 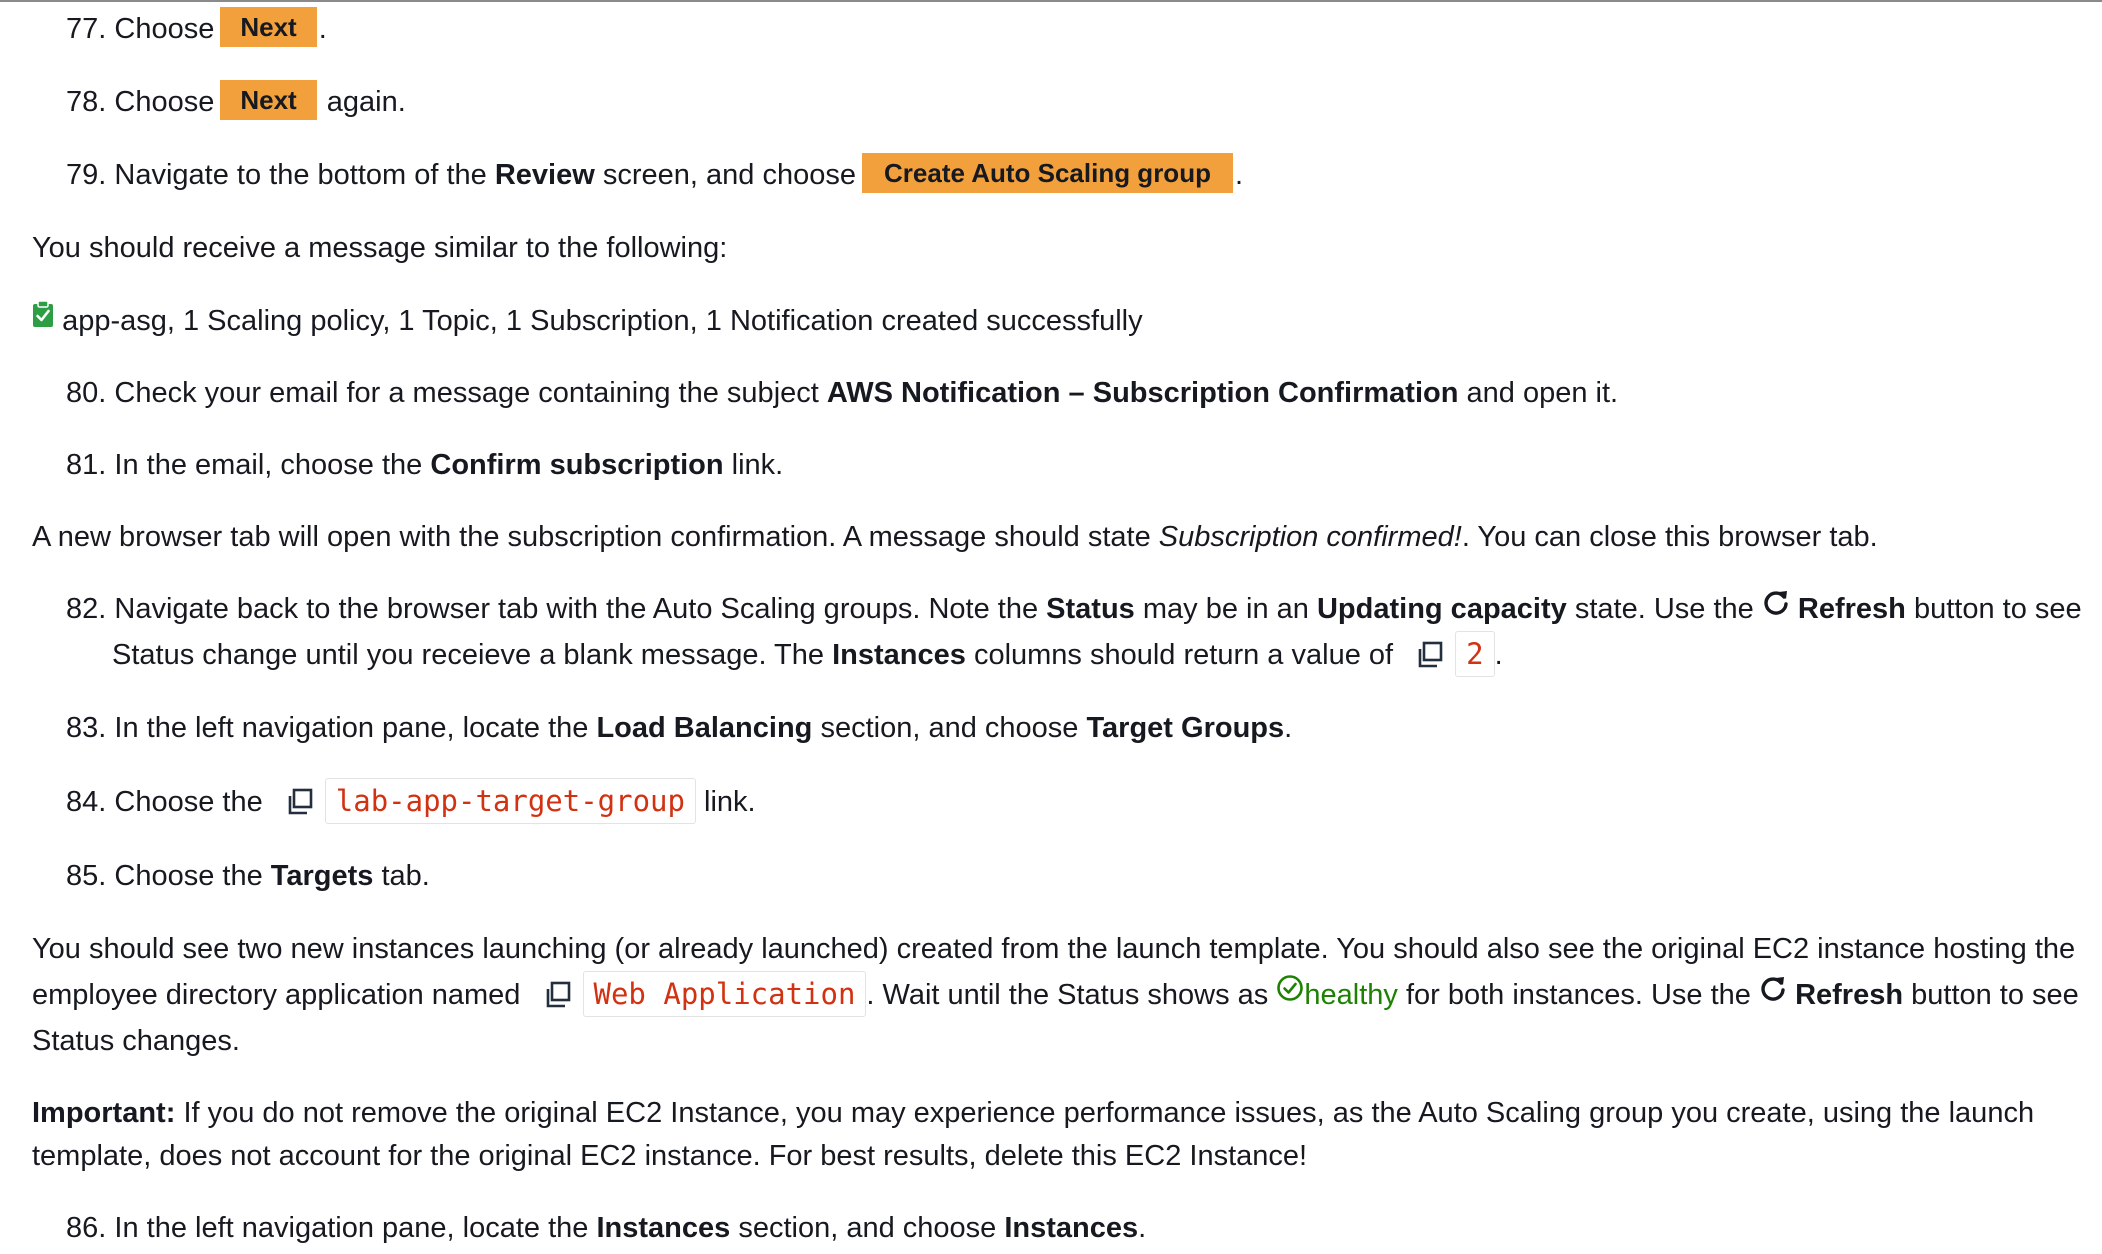 I want to click on step-text: screen, and choose, so click(x=729, y=175).